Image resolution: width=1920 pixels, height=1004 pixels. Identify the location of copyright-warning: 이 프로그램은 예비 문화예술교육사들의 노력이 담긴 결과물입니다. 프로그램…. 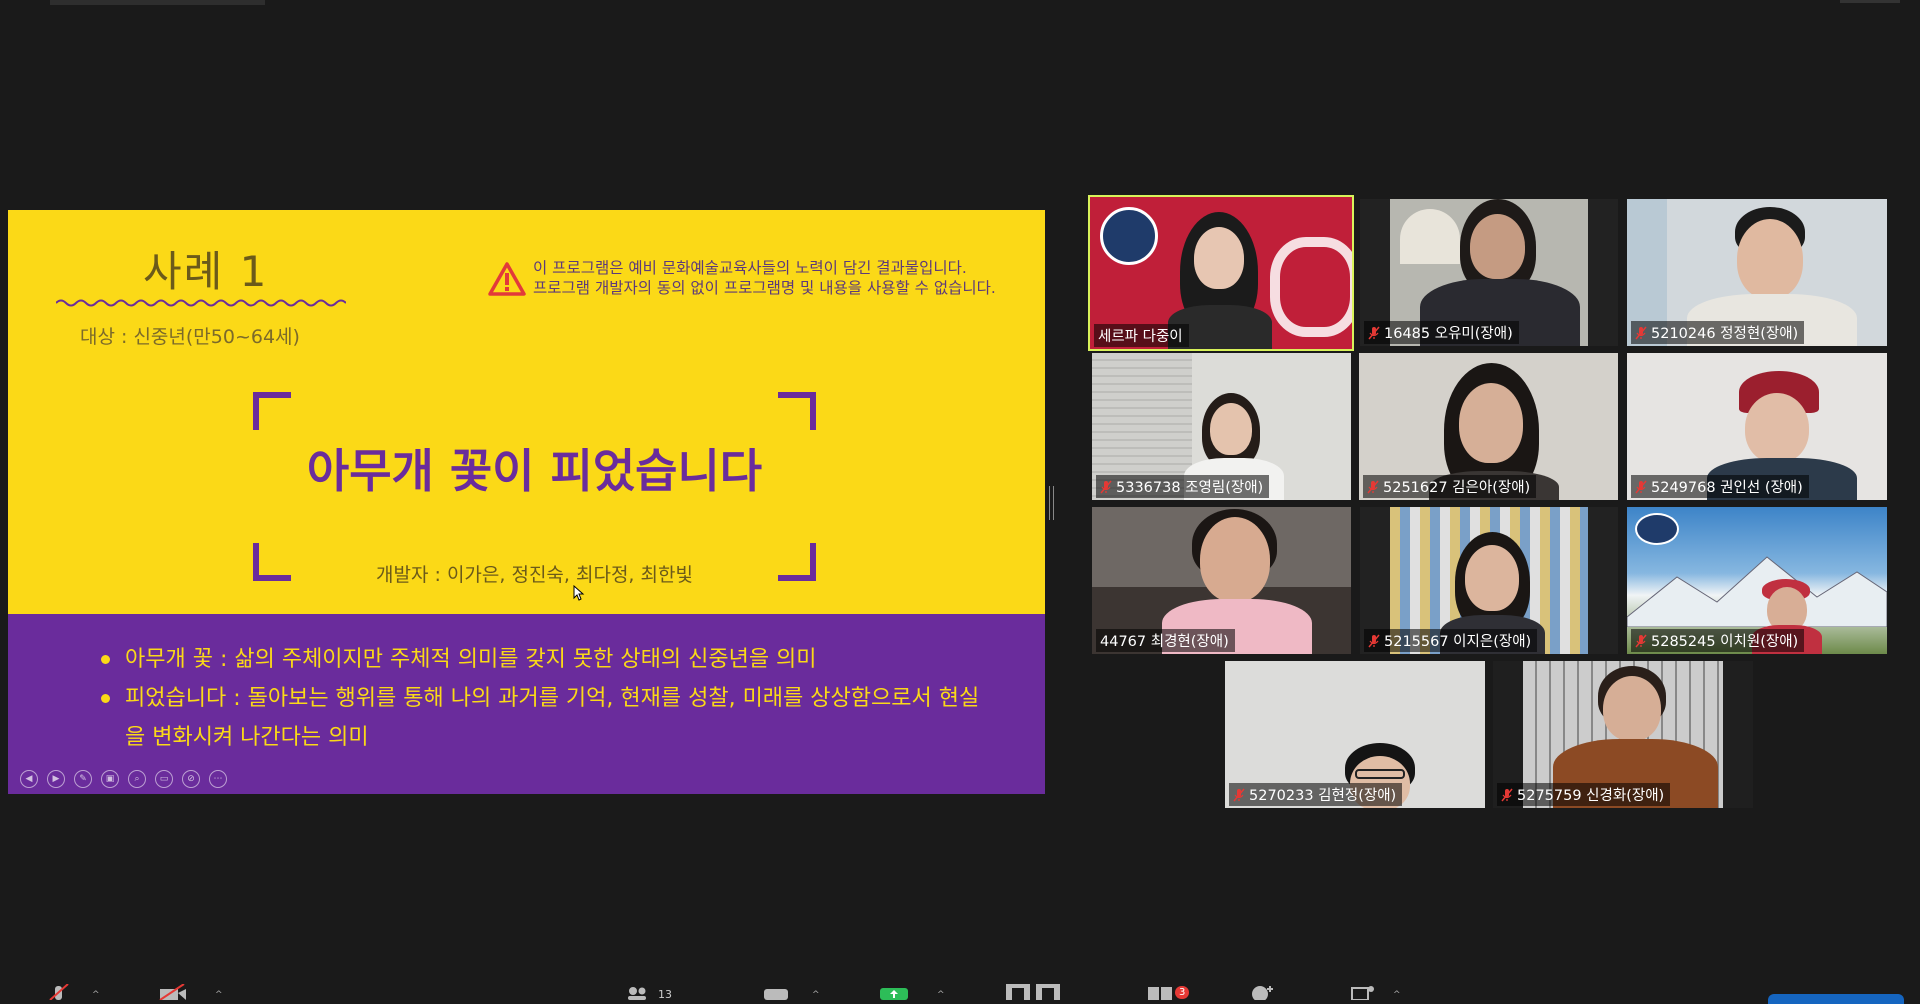
(764, 278).